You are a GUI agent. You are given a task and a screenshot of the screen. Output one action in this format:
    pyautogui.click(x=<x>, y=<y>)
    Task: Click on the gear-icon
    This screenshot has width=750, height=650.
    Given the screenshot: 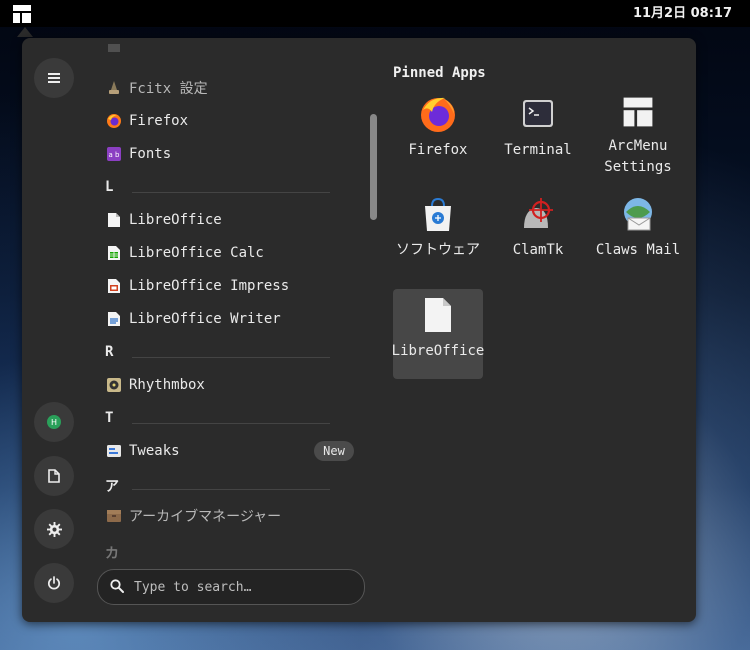 What is the action you would take?
    pyautogui.click(x=54, y=529)
    